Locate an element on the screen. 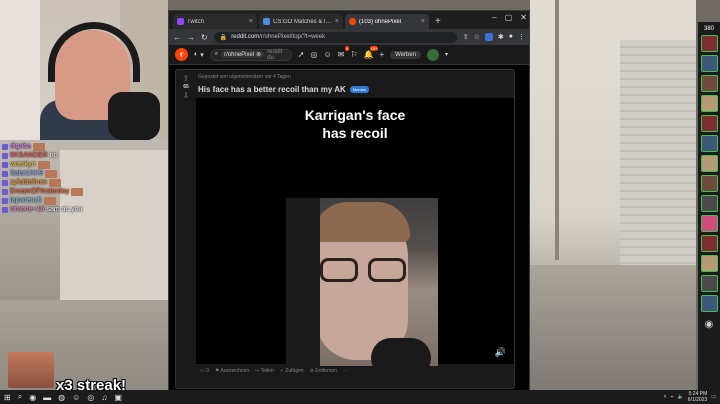 This screenshot has height=404, width=720. extension-icon is located at coordinates (488, 37).